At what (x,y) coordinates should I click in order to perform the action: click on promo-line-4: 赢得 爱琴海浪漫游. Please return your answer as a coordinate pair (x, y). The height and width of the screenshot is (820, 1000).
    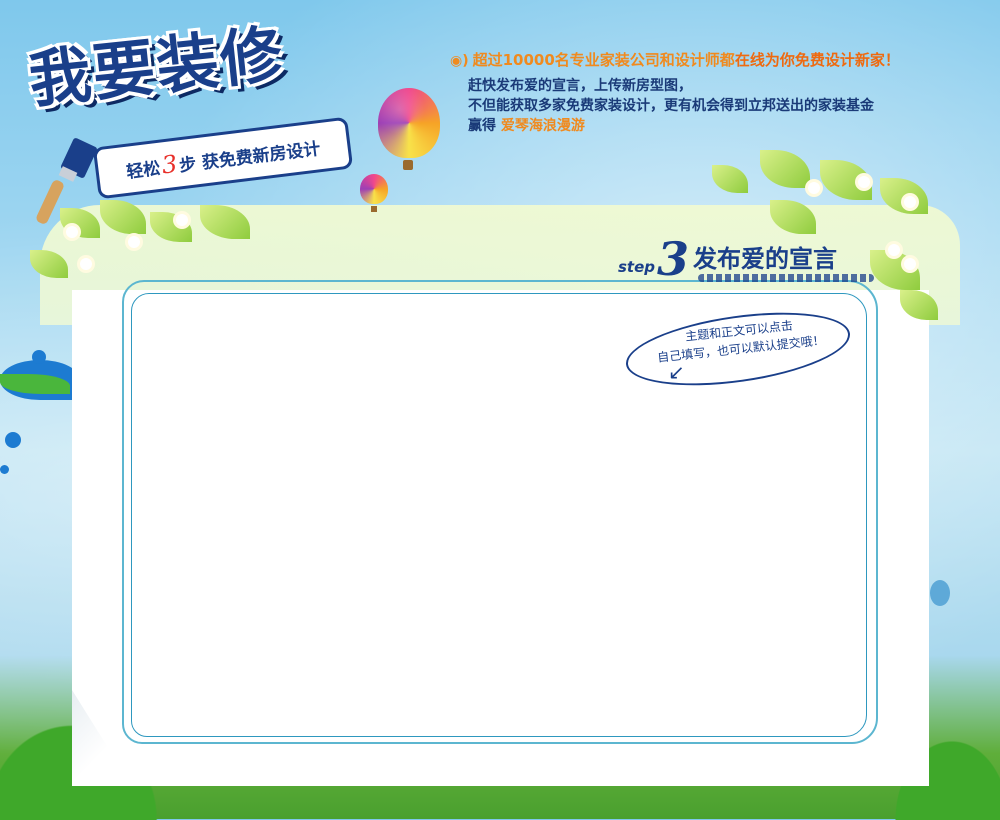
    Looking at the image, I should click on (719, 126).